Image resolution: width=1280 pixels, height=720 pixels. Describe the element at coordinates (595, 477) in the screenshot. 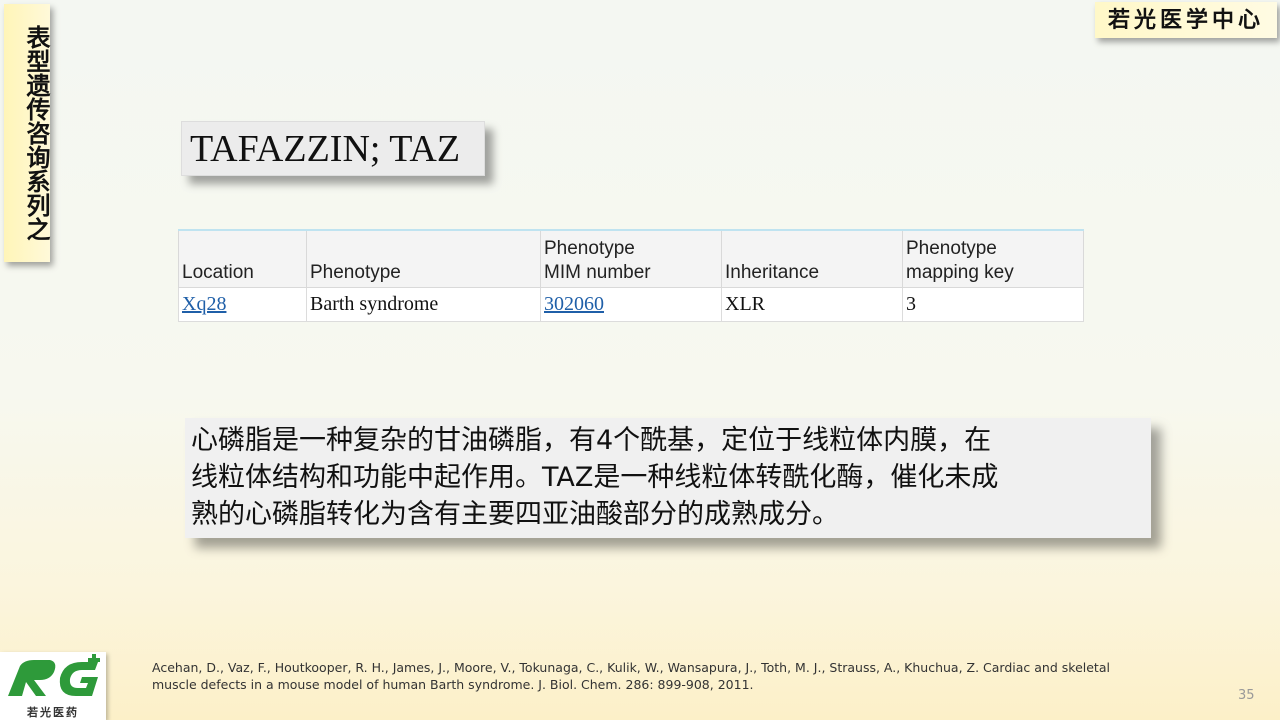

I see `description-line: 线粒体结构和功能中起作用。TAZ是一种线粒体转酰化酶，催化未成` at that location.